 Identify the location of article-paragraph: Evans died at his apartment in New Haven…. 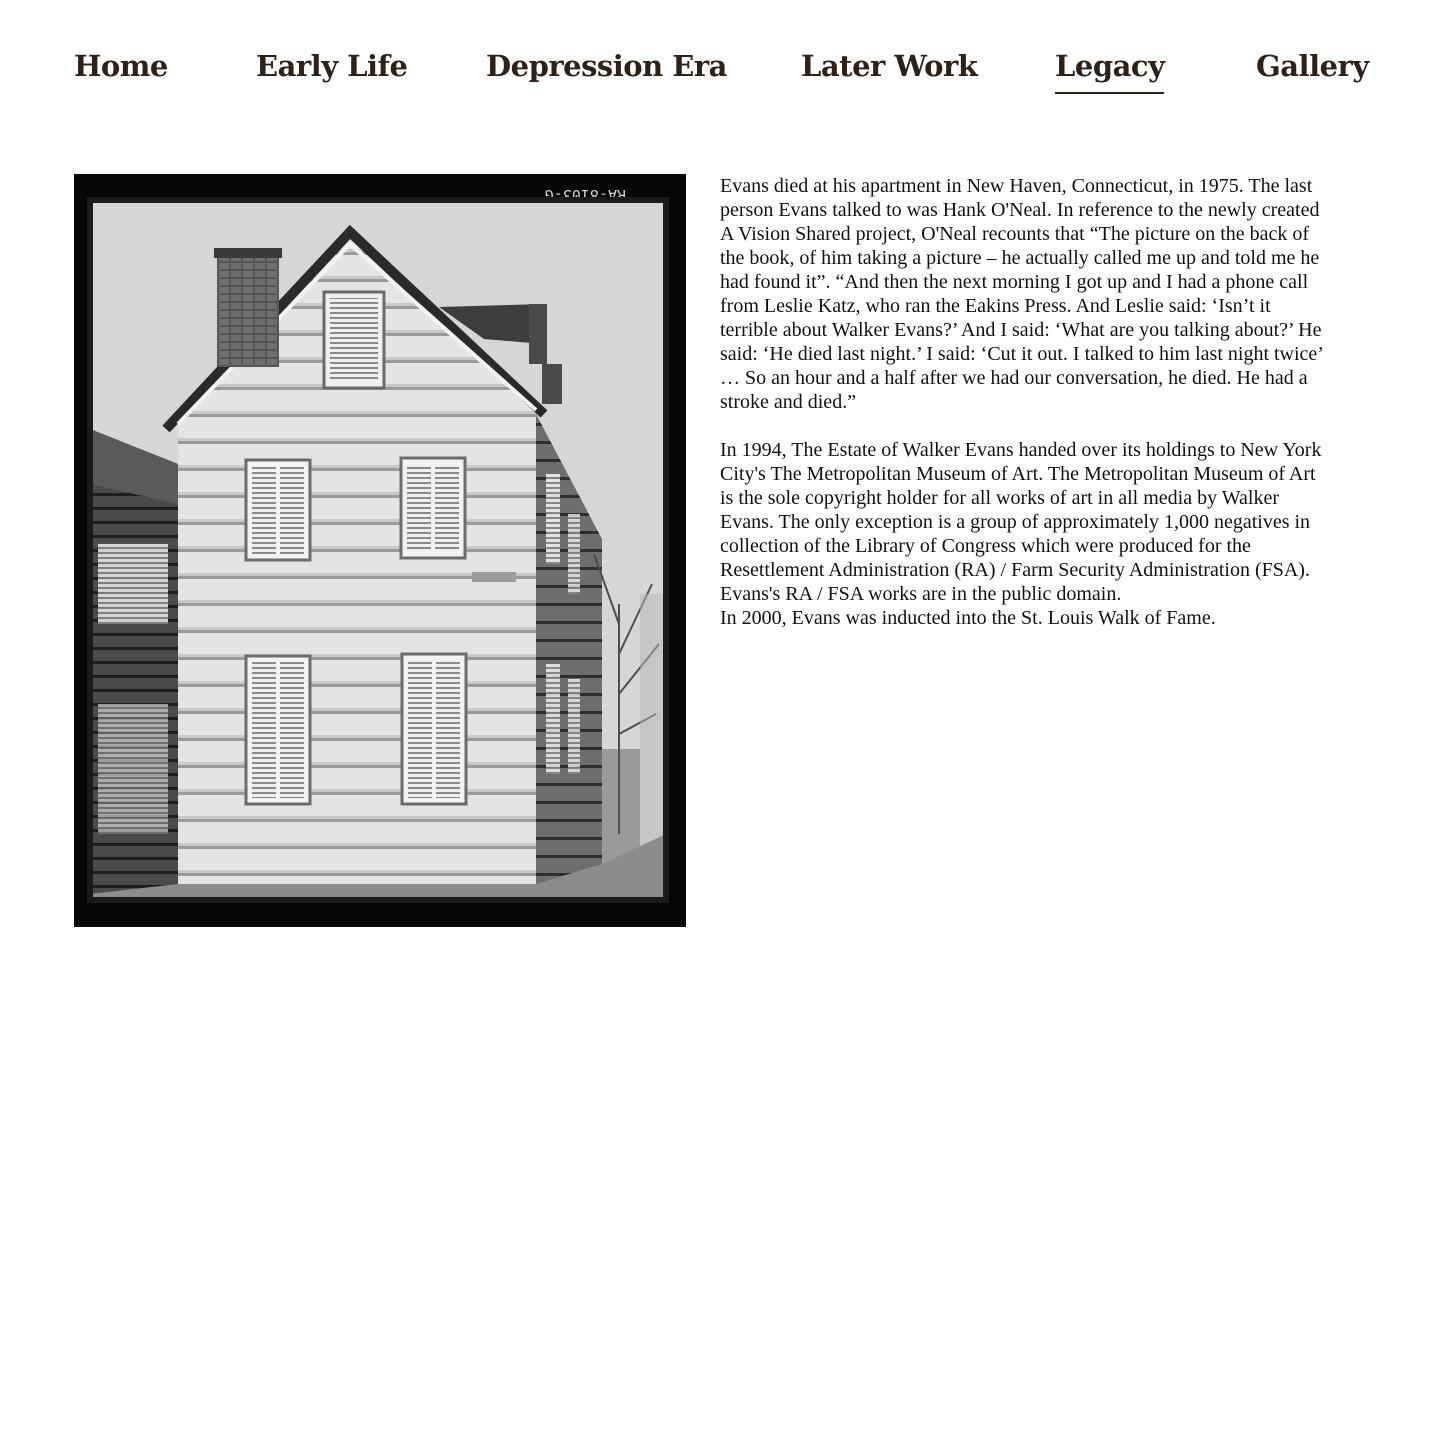
(1021, 294).